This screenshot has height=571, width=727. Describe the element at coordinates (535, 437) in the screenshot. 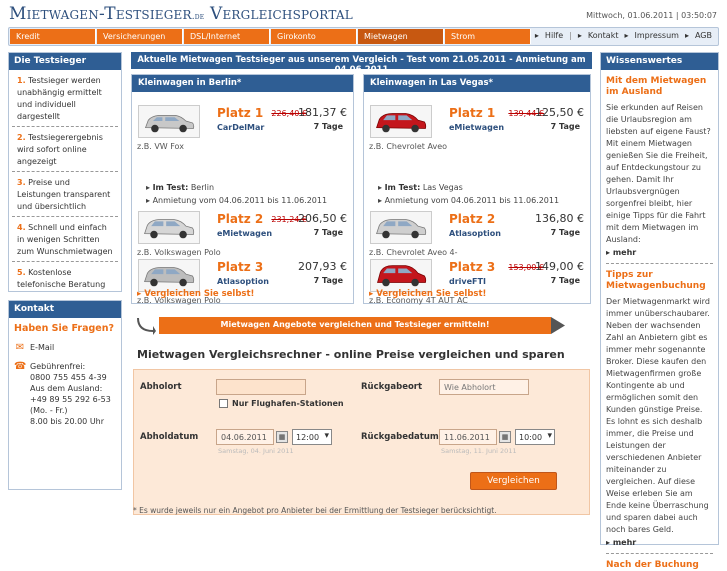

I see `rueckgabezeit-select: 10:00` at that location.